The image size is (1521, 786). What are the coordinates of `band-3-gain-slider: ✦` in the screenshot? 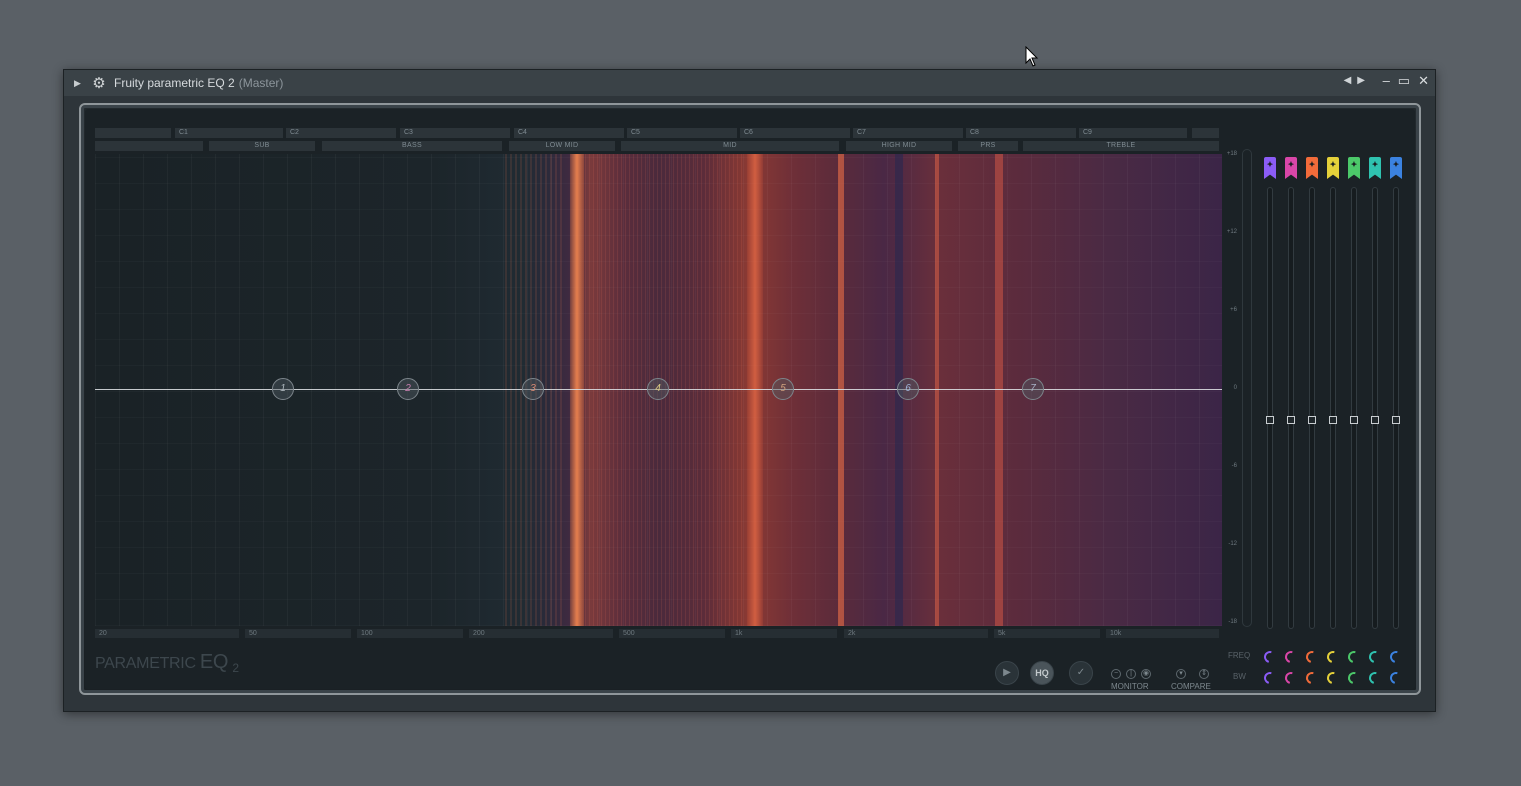 It's located at (1312, 393).